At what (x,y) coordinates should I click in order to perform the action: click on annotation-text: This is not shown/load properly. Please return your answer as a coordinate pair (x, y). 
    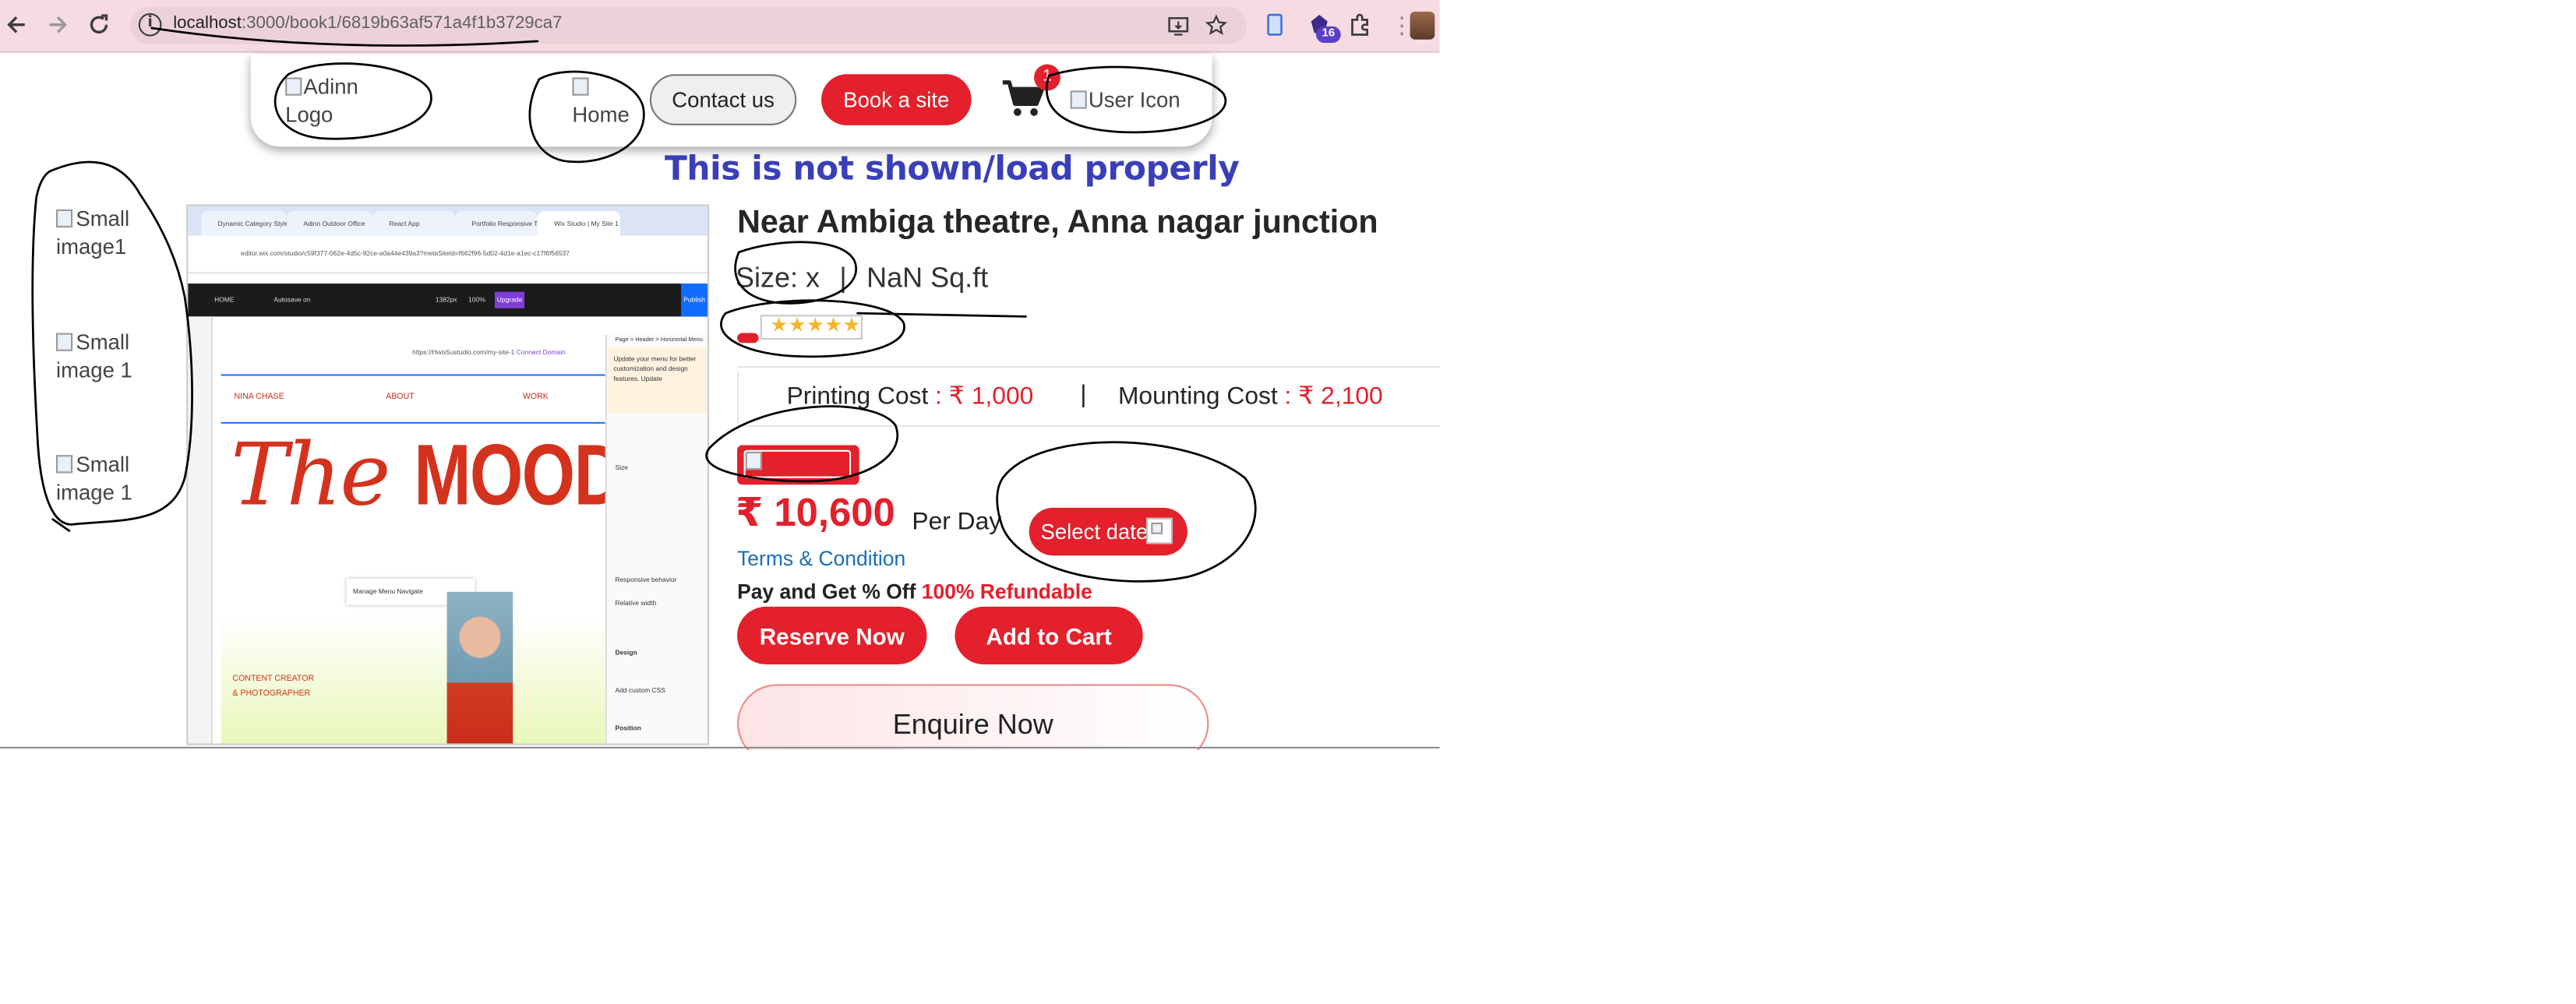
    Looking at the image, I should click on (952, 168).